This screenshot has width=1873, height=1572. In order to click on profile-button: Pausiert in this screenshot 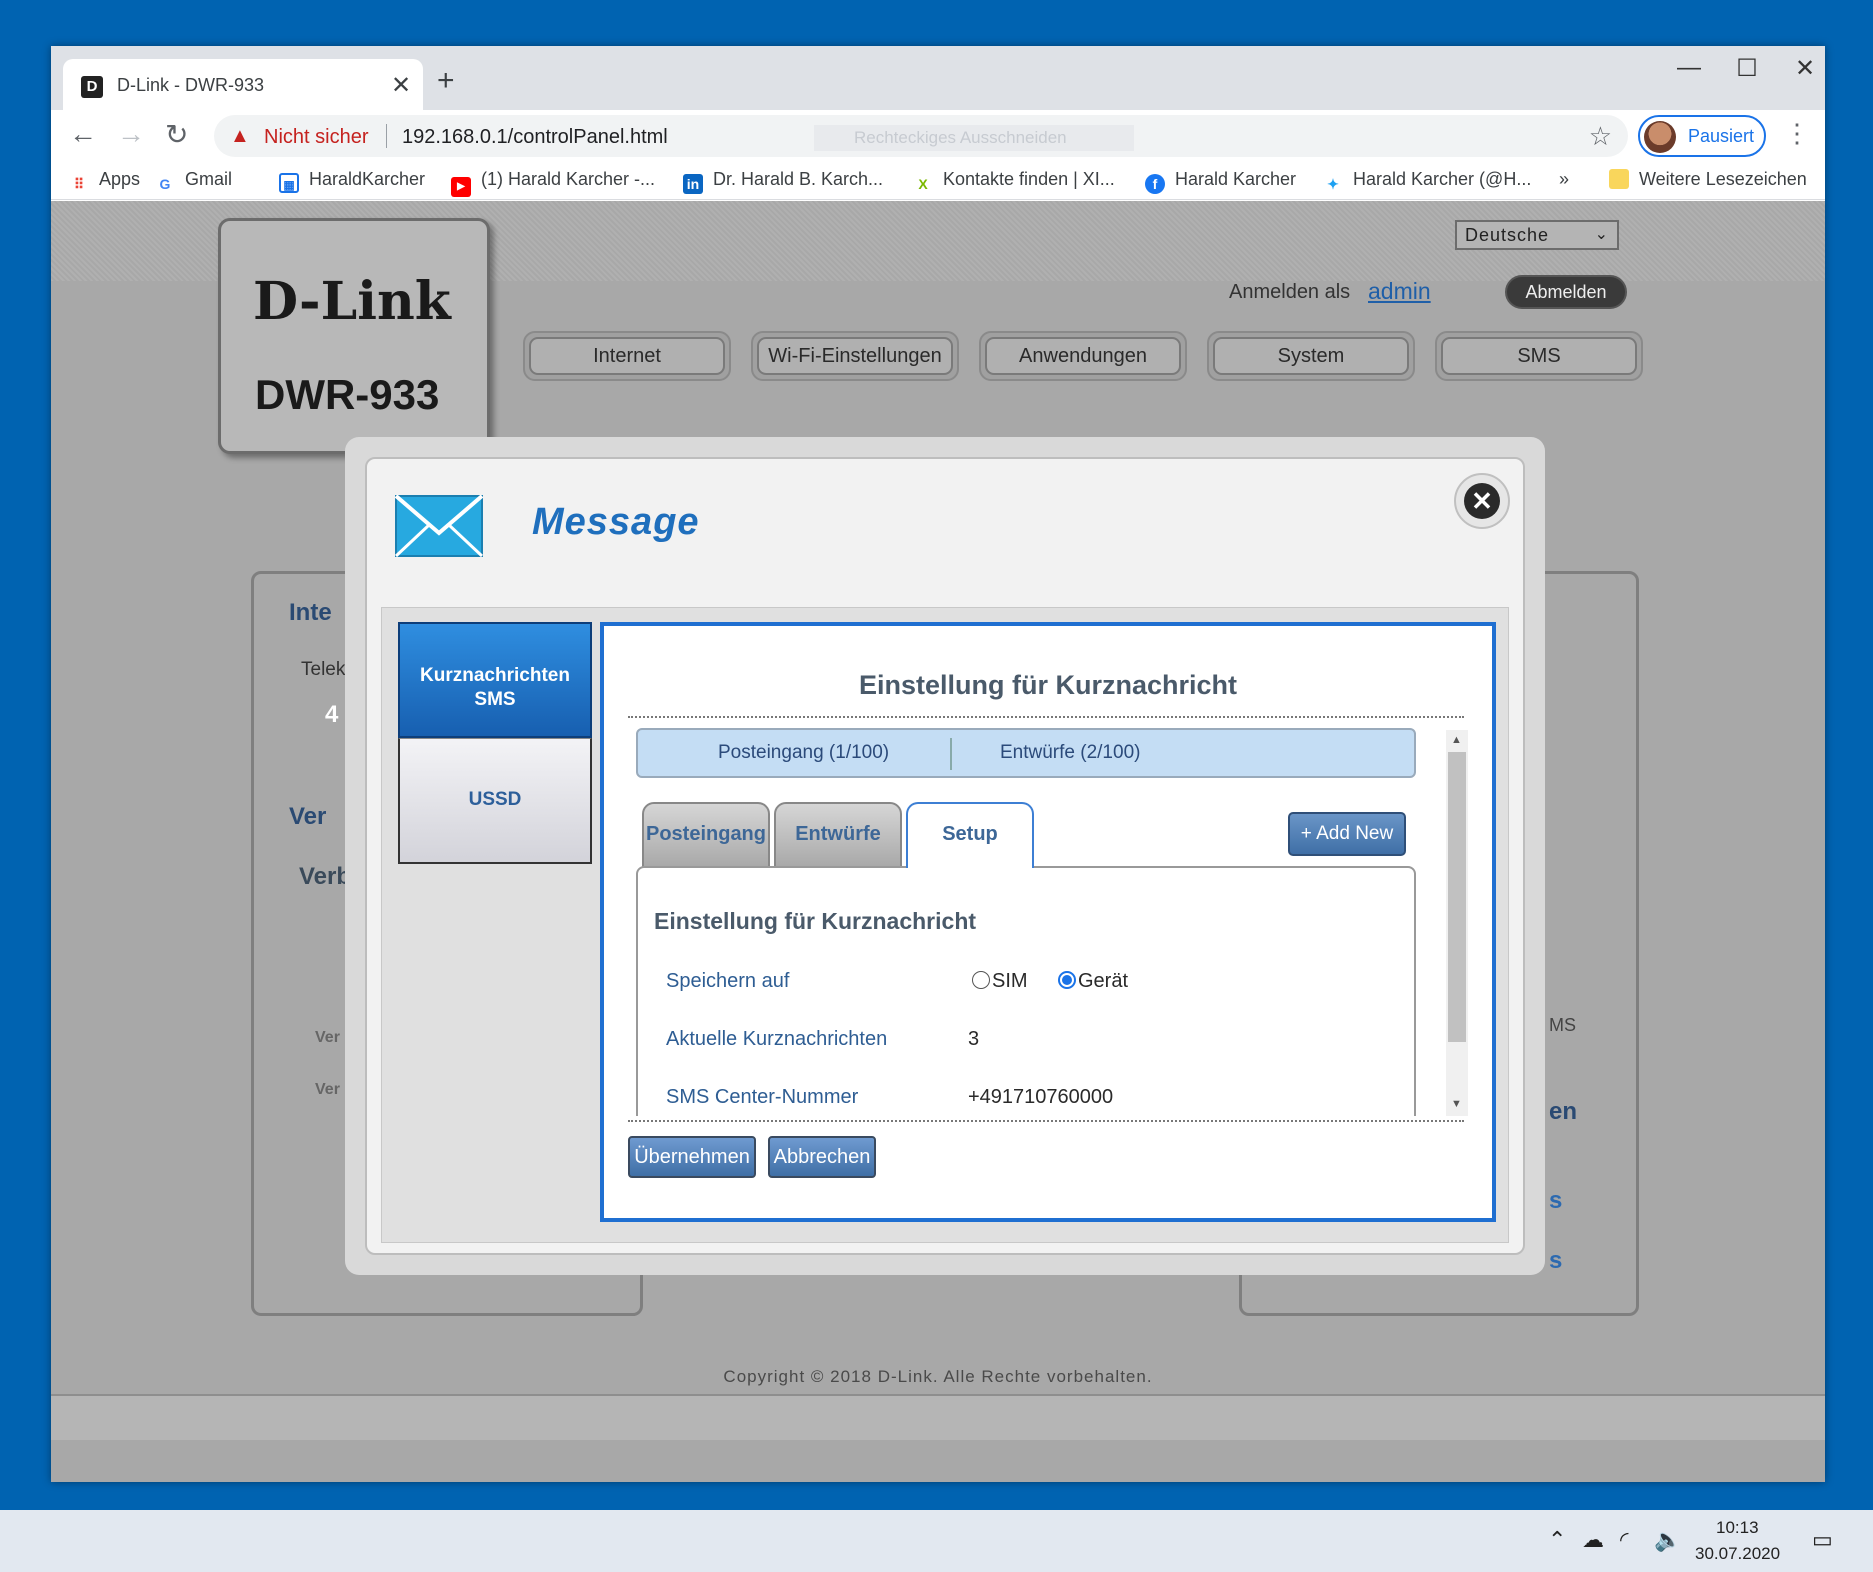, I will do `click(1702, 136)`.